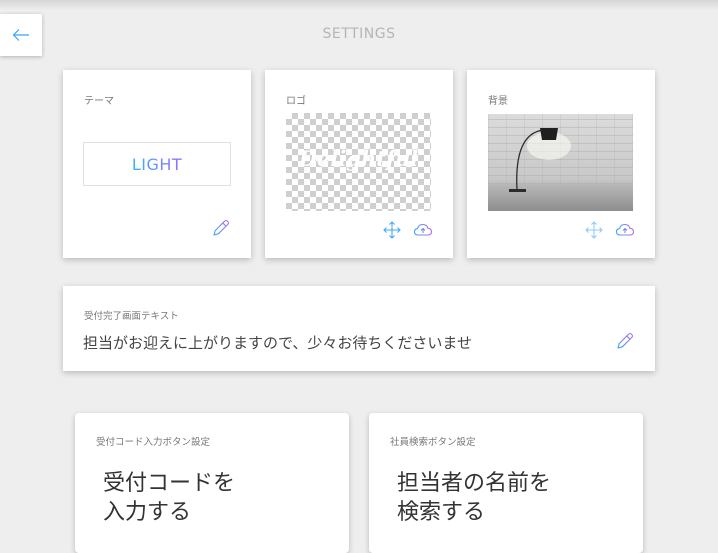 The image size is (718, 553). I want to click on theme-value: LIGHT, so click(157, 164).